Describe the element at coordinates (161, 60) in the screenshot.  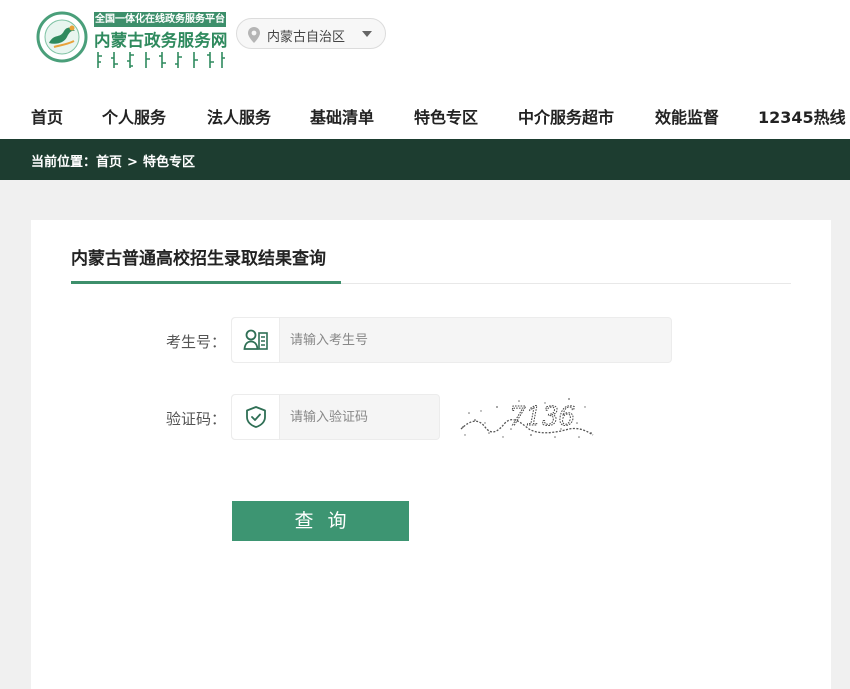
I see `mongolian-script-logo` at that location.